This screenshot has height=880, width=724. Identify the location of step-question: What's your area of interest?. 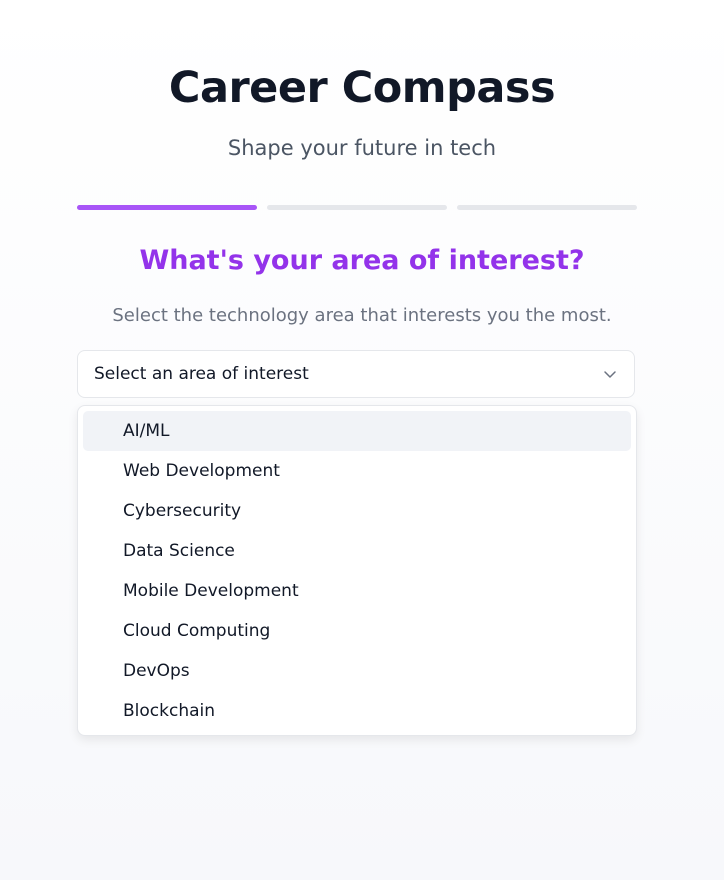
(362, 260).